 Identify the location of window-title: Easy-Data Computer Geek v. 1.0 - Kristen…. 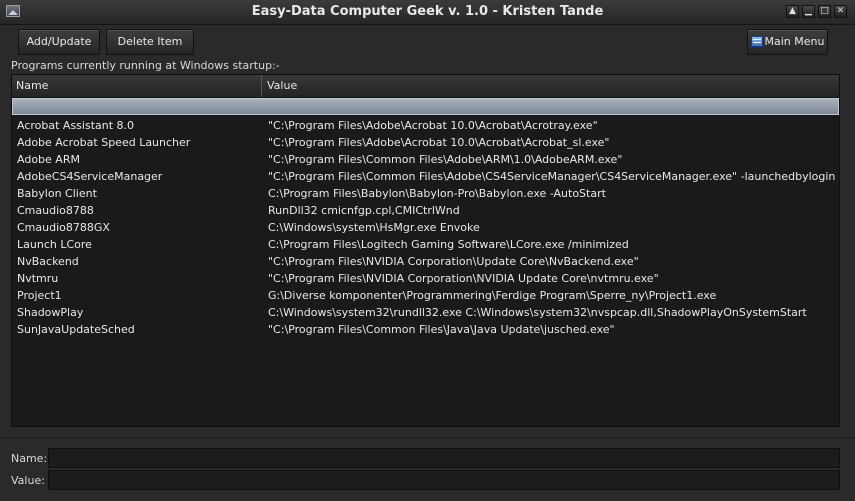
(427, 11).